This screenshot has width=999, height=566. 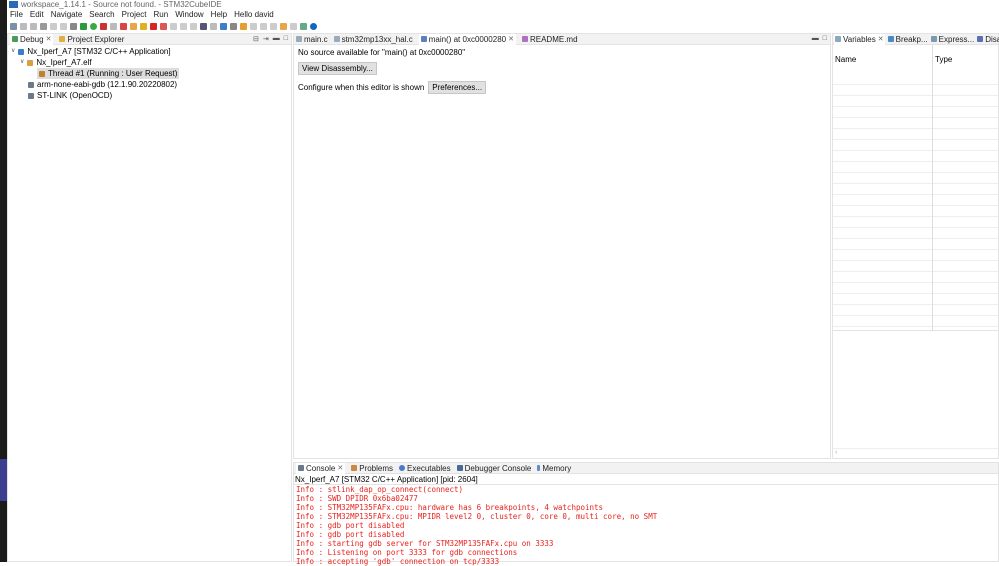 I want to click on pin-icon, so click(x=243, y=26).